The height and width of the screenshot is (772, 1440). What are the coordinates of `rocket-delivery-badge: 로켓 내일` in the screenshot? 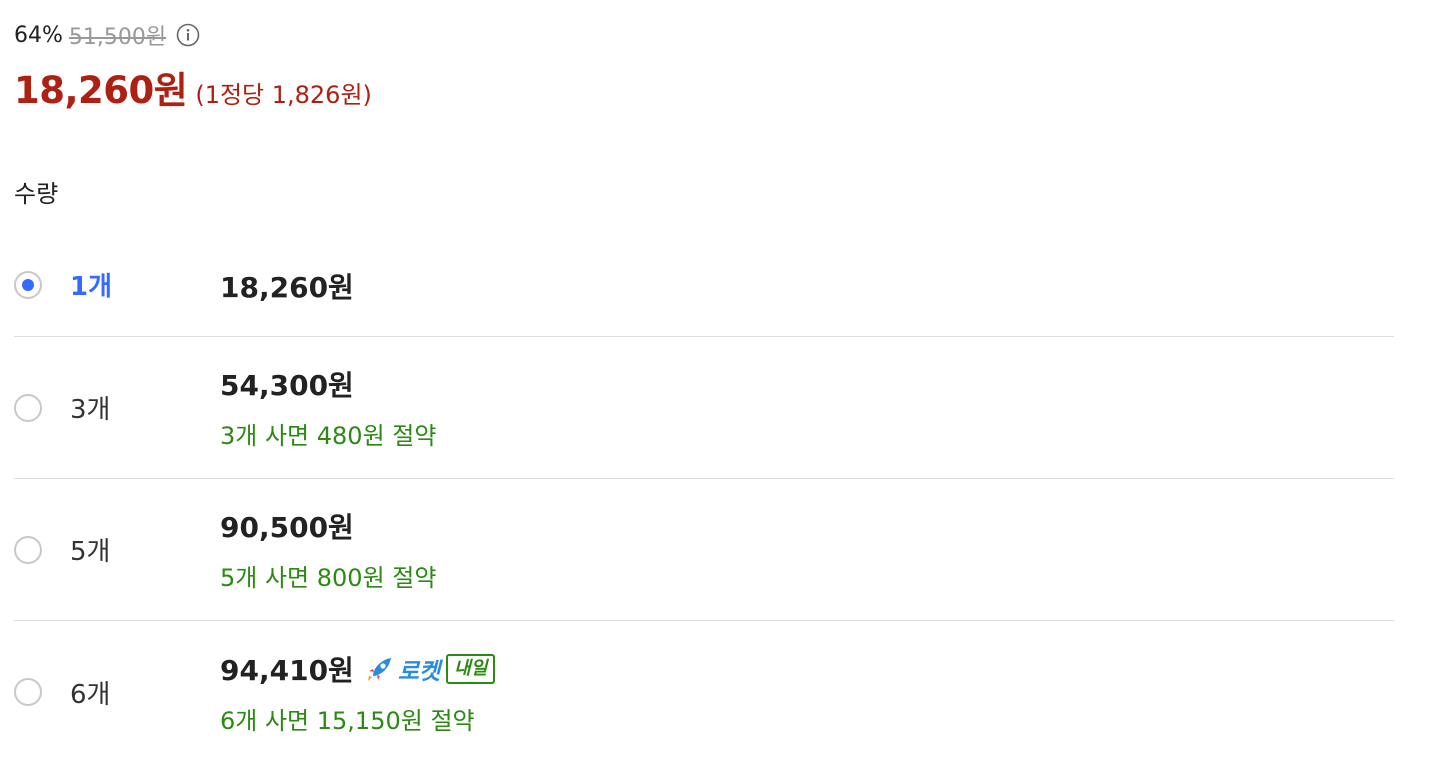 It's located at (430, 669).